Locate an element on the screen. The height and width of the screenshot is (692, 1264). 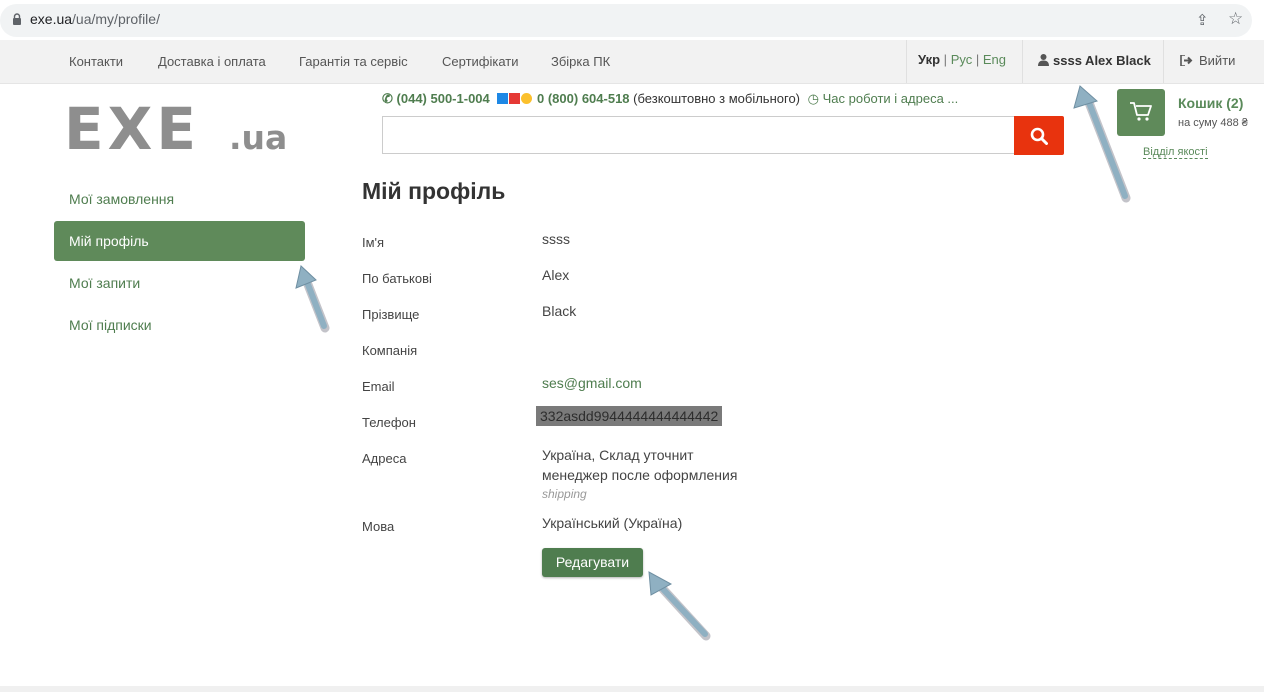
lock-icon is located at coordinates (17, 19).